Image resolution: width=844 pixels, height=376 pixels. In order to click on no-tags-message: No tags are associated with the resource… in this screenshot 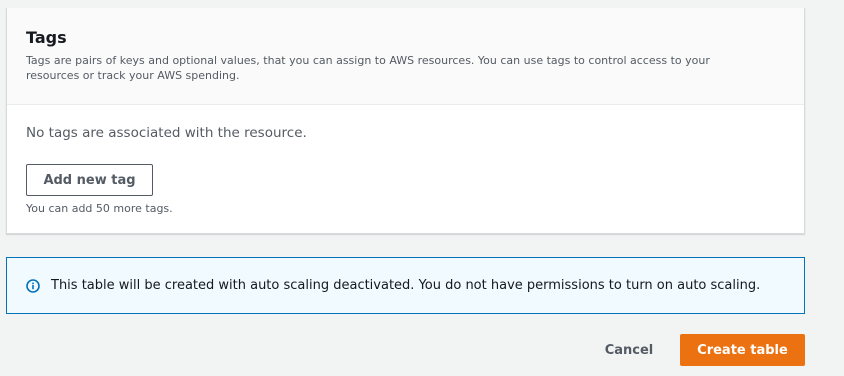, I will do `click(166, 133)`.